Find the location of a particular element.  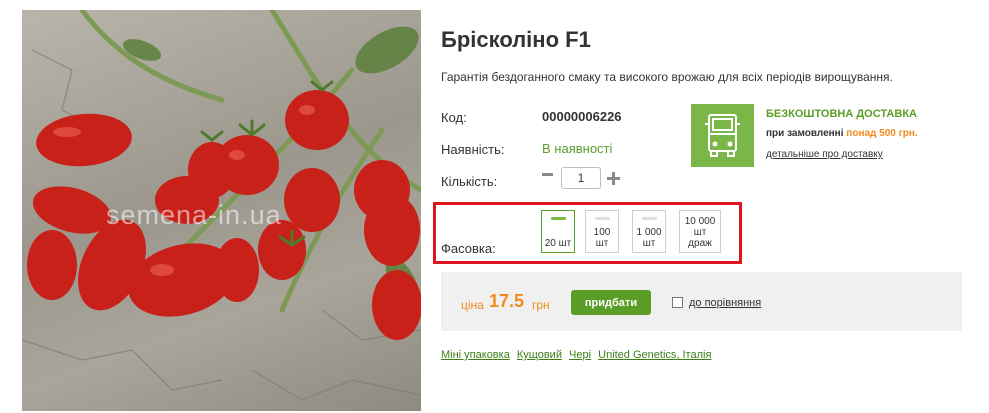

product-title: Брісколіно F1 is located at coordinates (516, 39).